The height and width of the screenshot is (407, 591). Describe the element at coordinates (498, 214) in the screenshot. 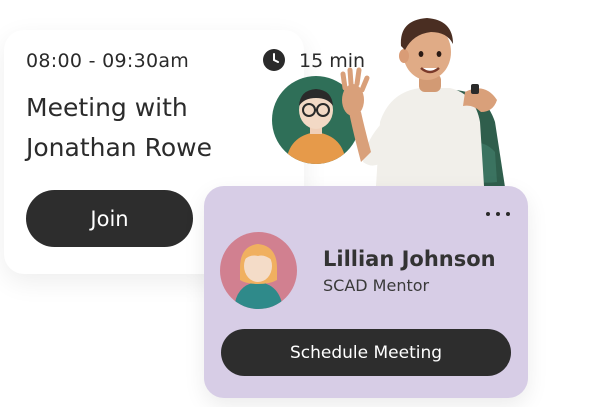

I see `more-horizontal-icon` at that location.